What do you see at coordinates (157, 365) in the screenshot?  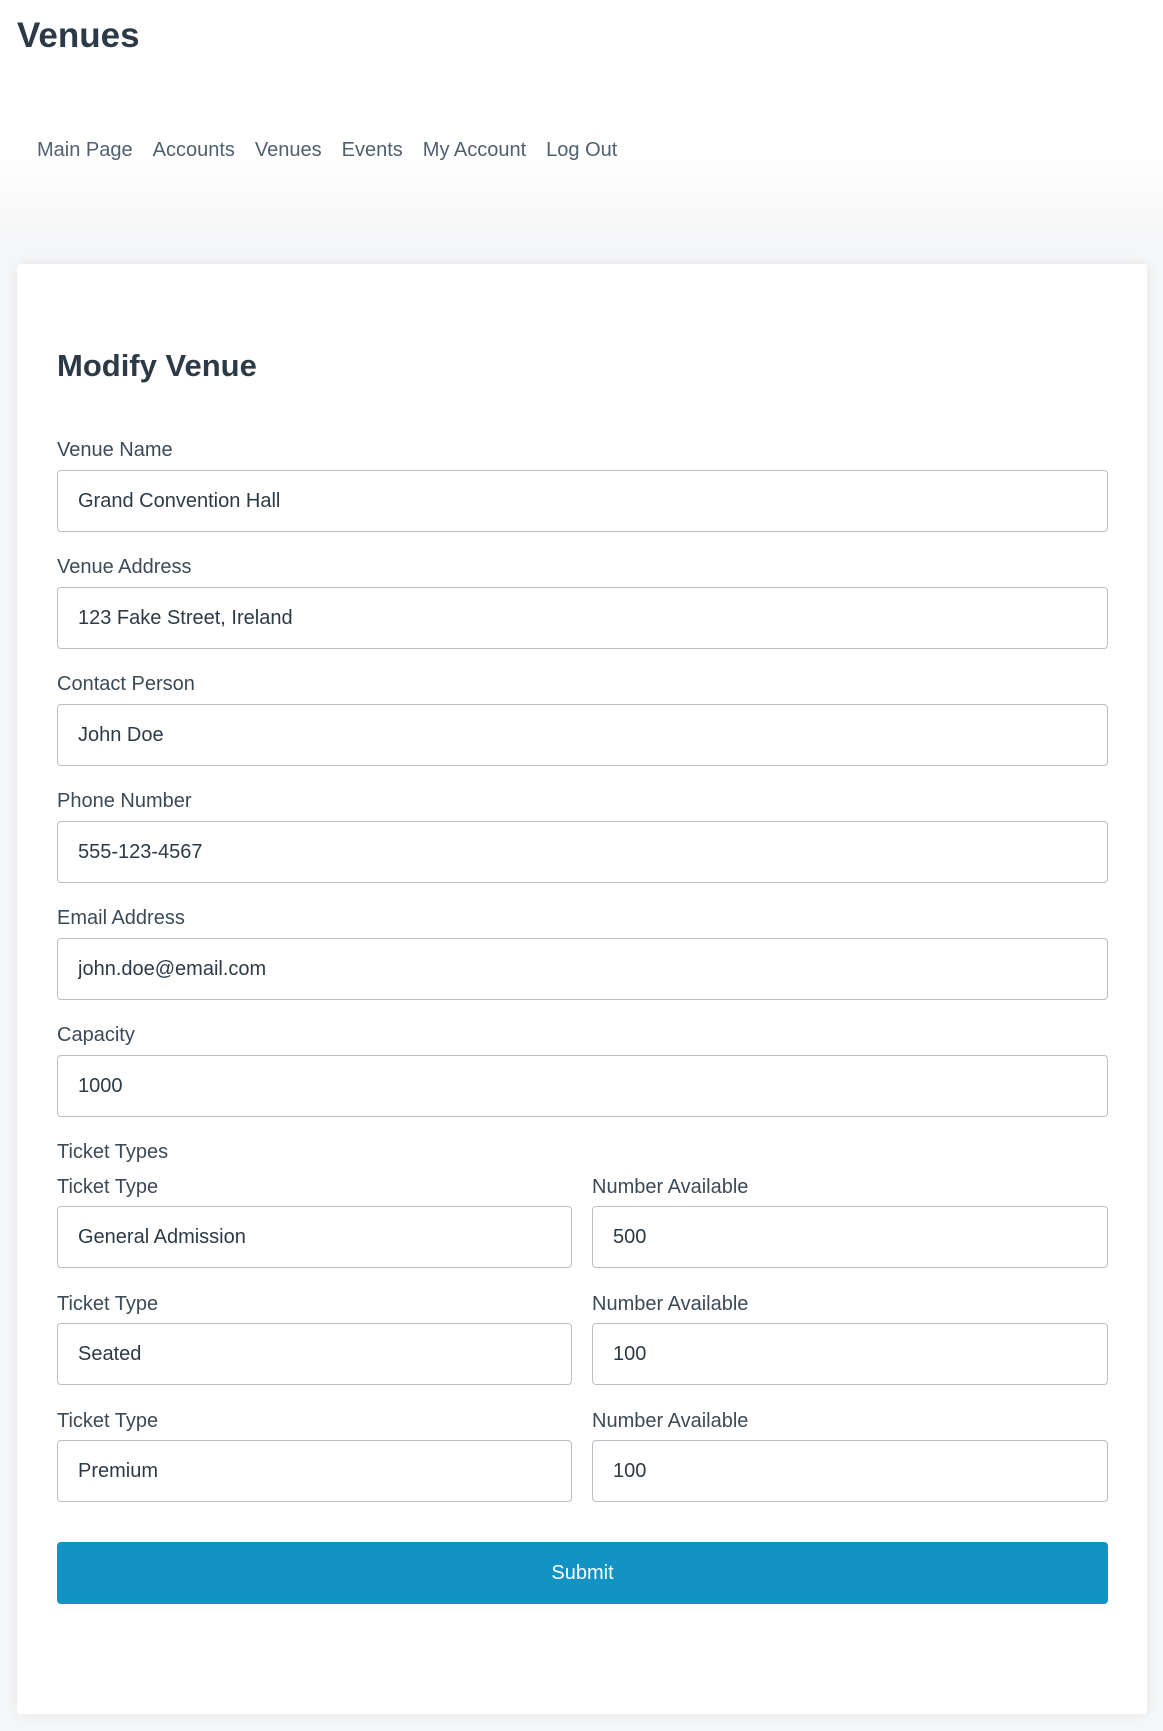 I see `form-title: Modify Venue` at bounding box center [157, 365].